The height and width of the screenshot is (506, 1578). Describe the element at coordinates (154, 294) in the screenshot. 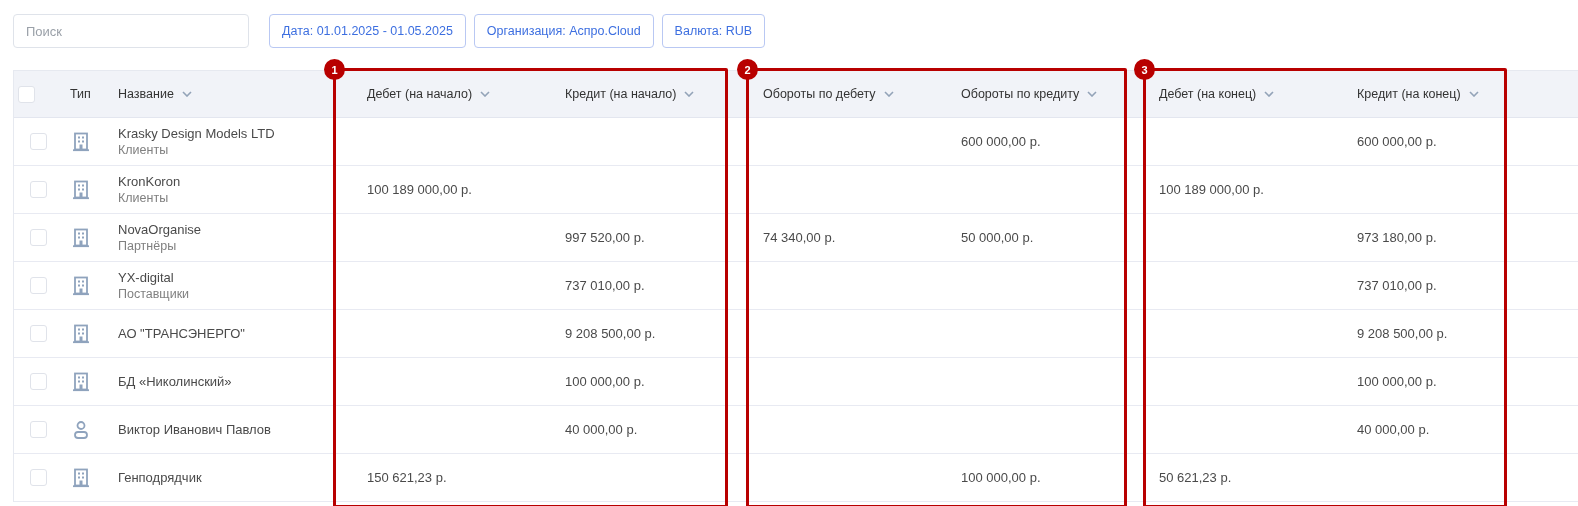

I see `group-text: Поставщики` at that location.